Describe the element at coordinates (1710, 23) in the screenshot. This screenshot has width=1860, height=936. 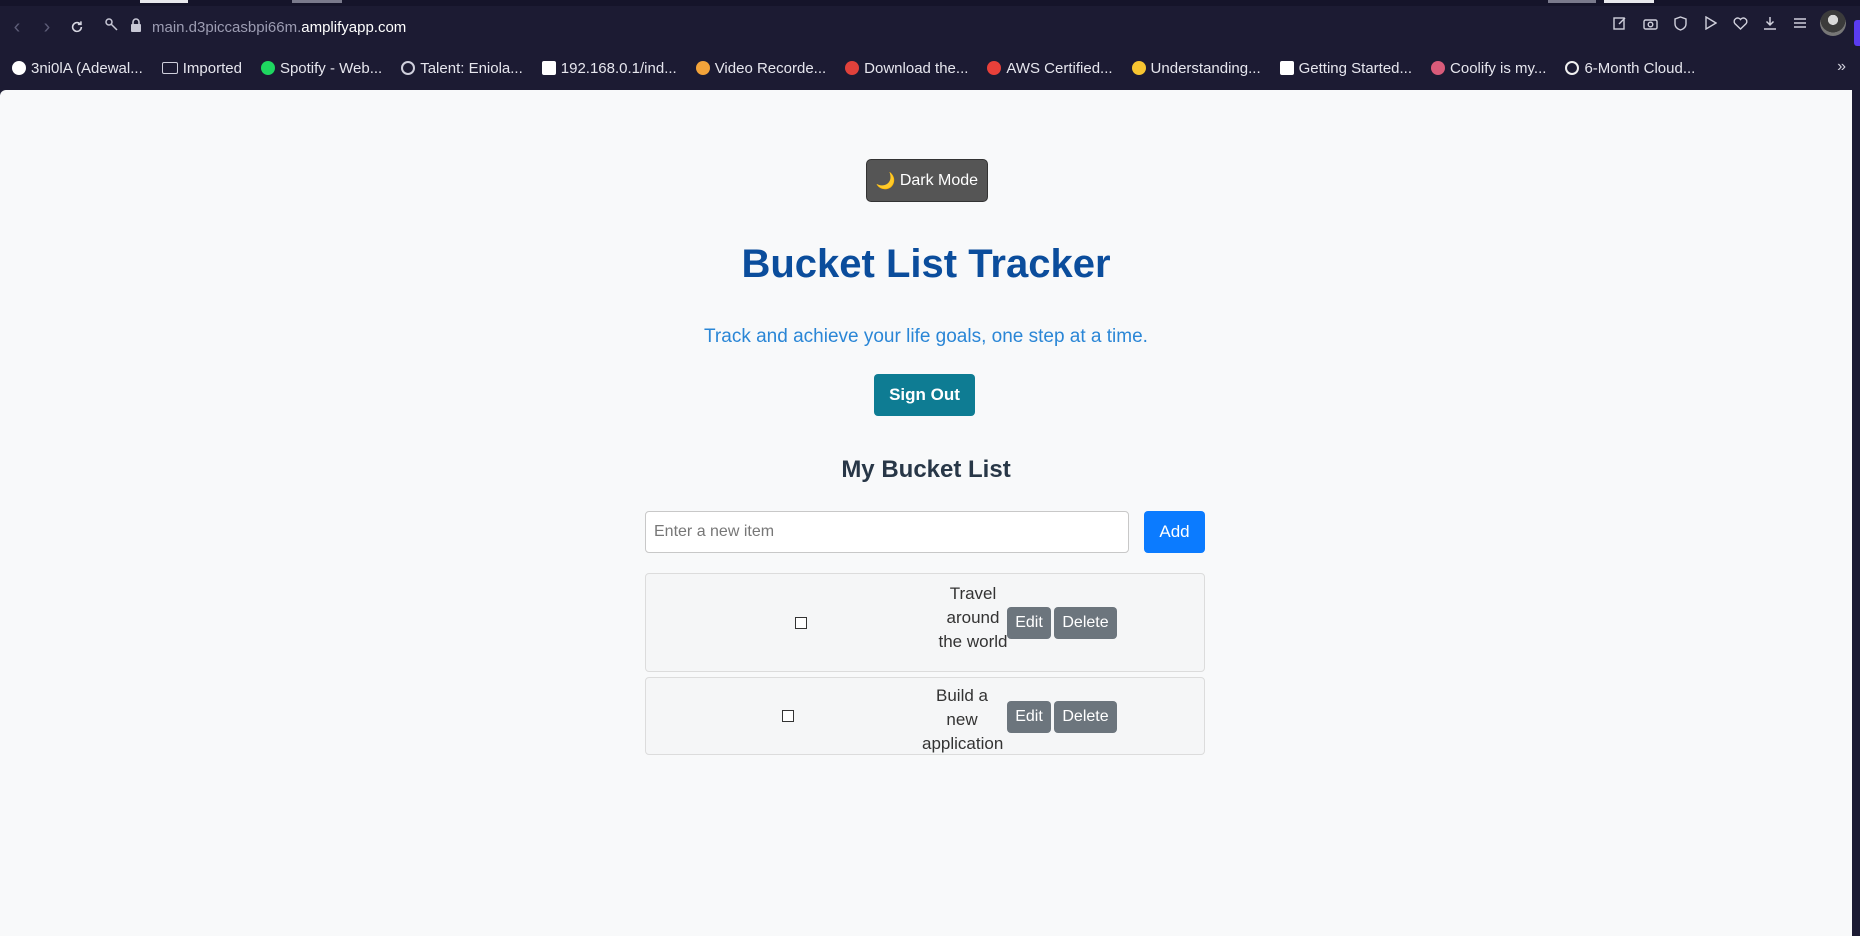
I see `play-icon` at that location.